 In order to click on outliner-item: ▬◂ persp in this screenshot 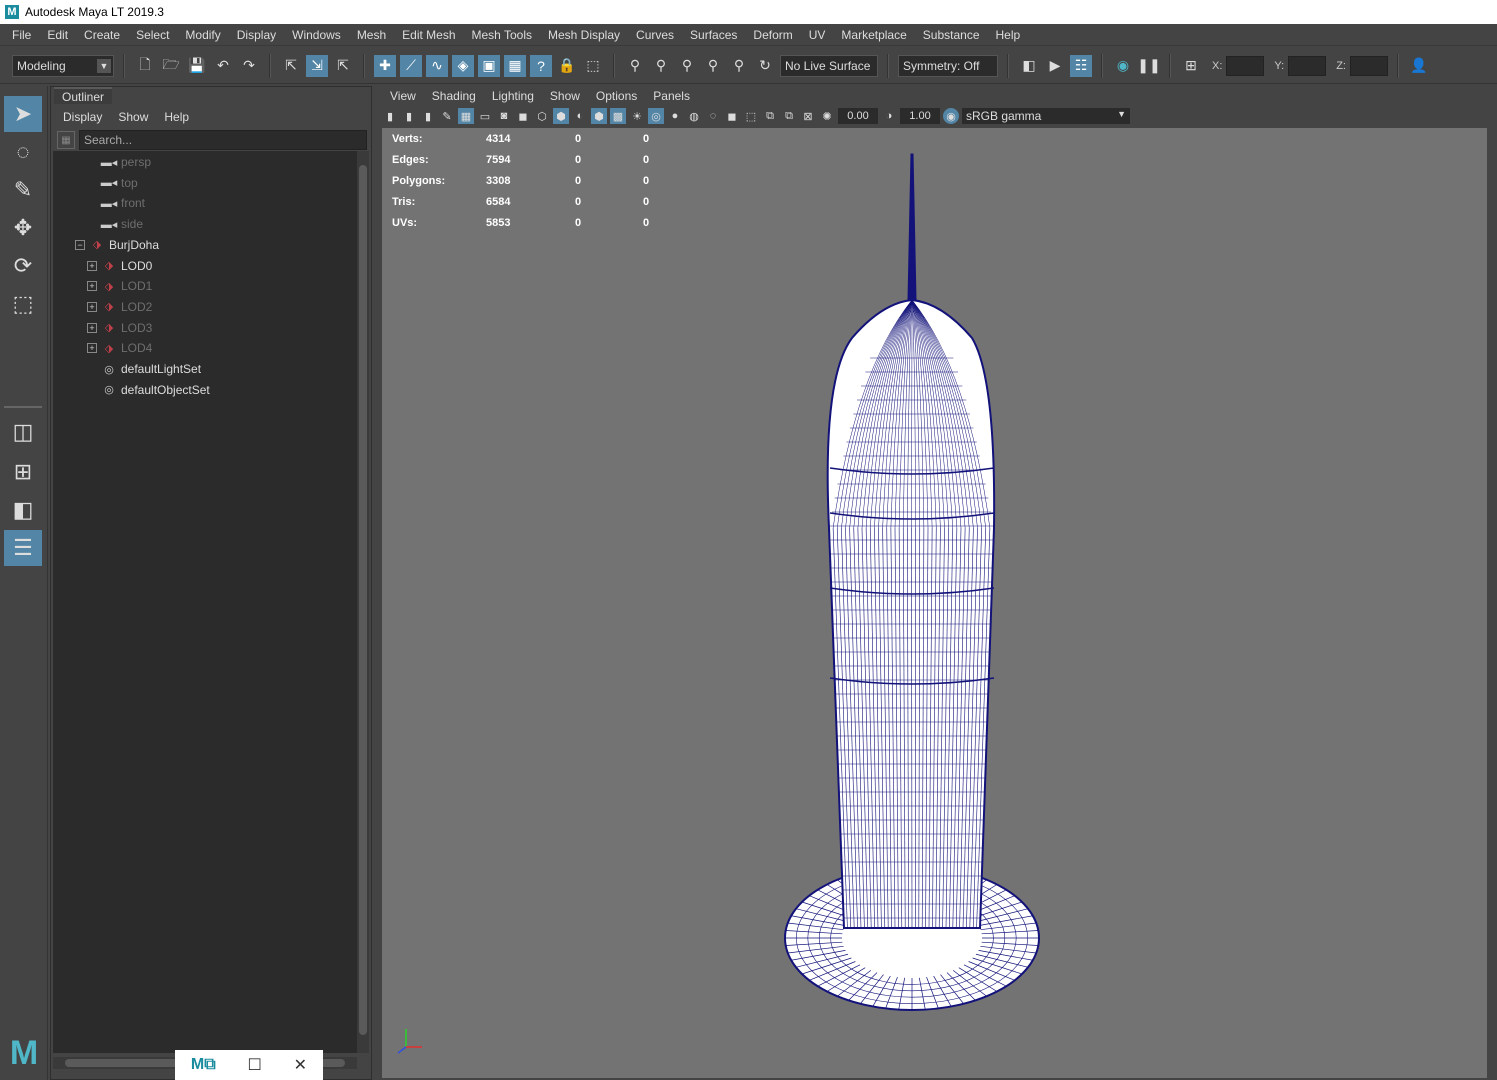, I will do `click(205, 162)`.